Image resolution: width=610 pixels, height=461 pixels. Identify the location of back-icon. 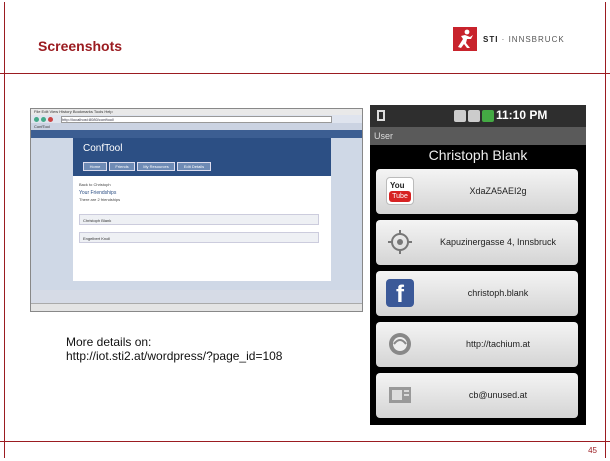
(36, 119).